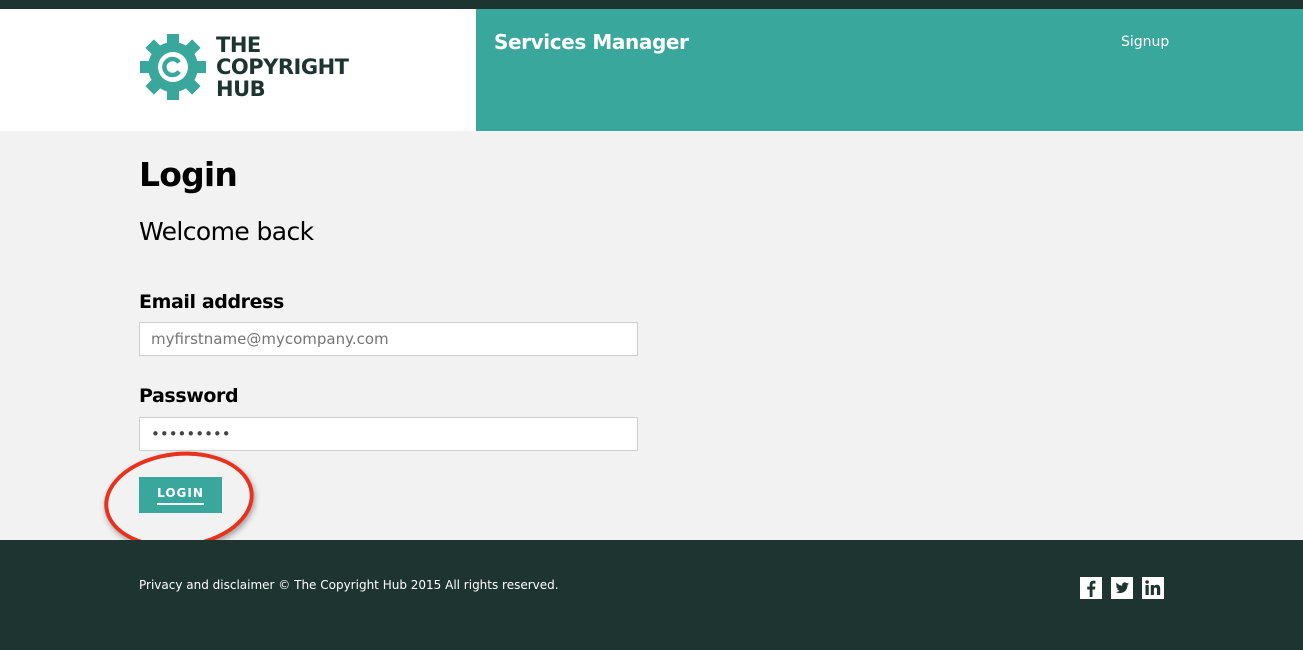  I want to click on login-button-label: LOGIN, so click(180, 495).